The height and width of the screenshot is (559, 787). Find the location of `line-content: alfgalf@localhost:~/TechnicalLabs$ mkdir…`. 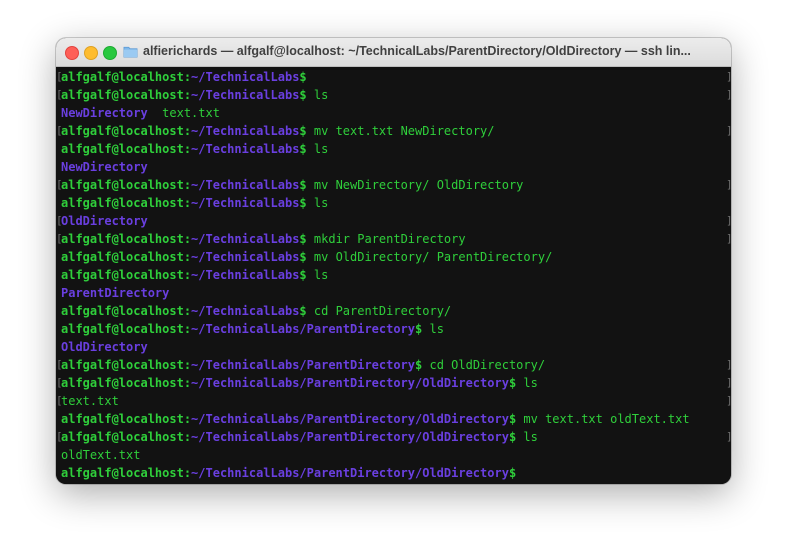

line-content: alfgalf@localhost:~/TechnicalLabs$ mkdir… is located at coordinates (263, 239).